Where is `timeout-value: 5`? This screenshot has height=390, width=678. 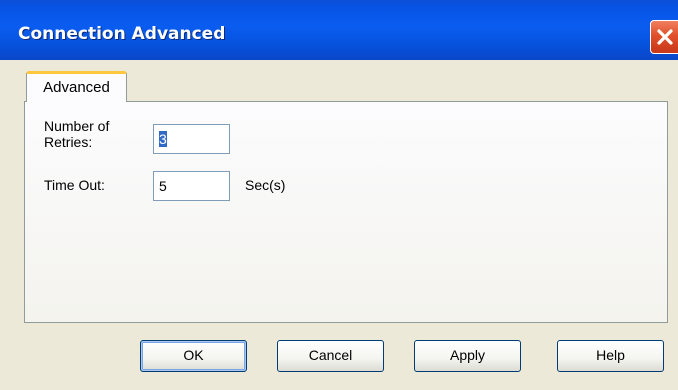 timeout-value: 5 is located at coordinates (163, 186).